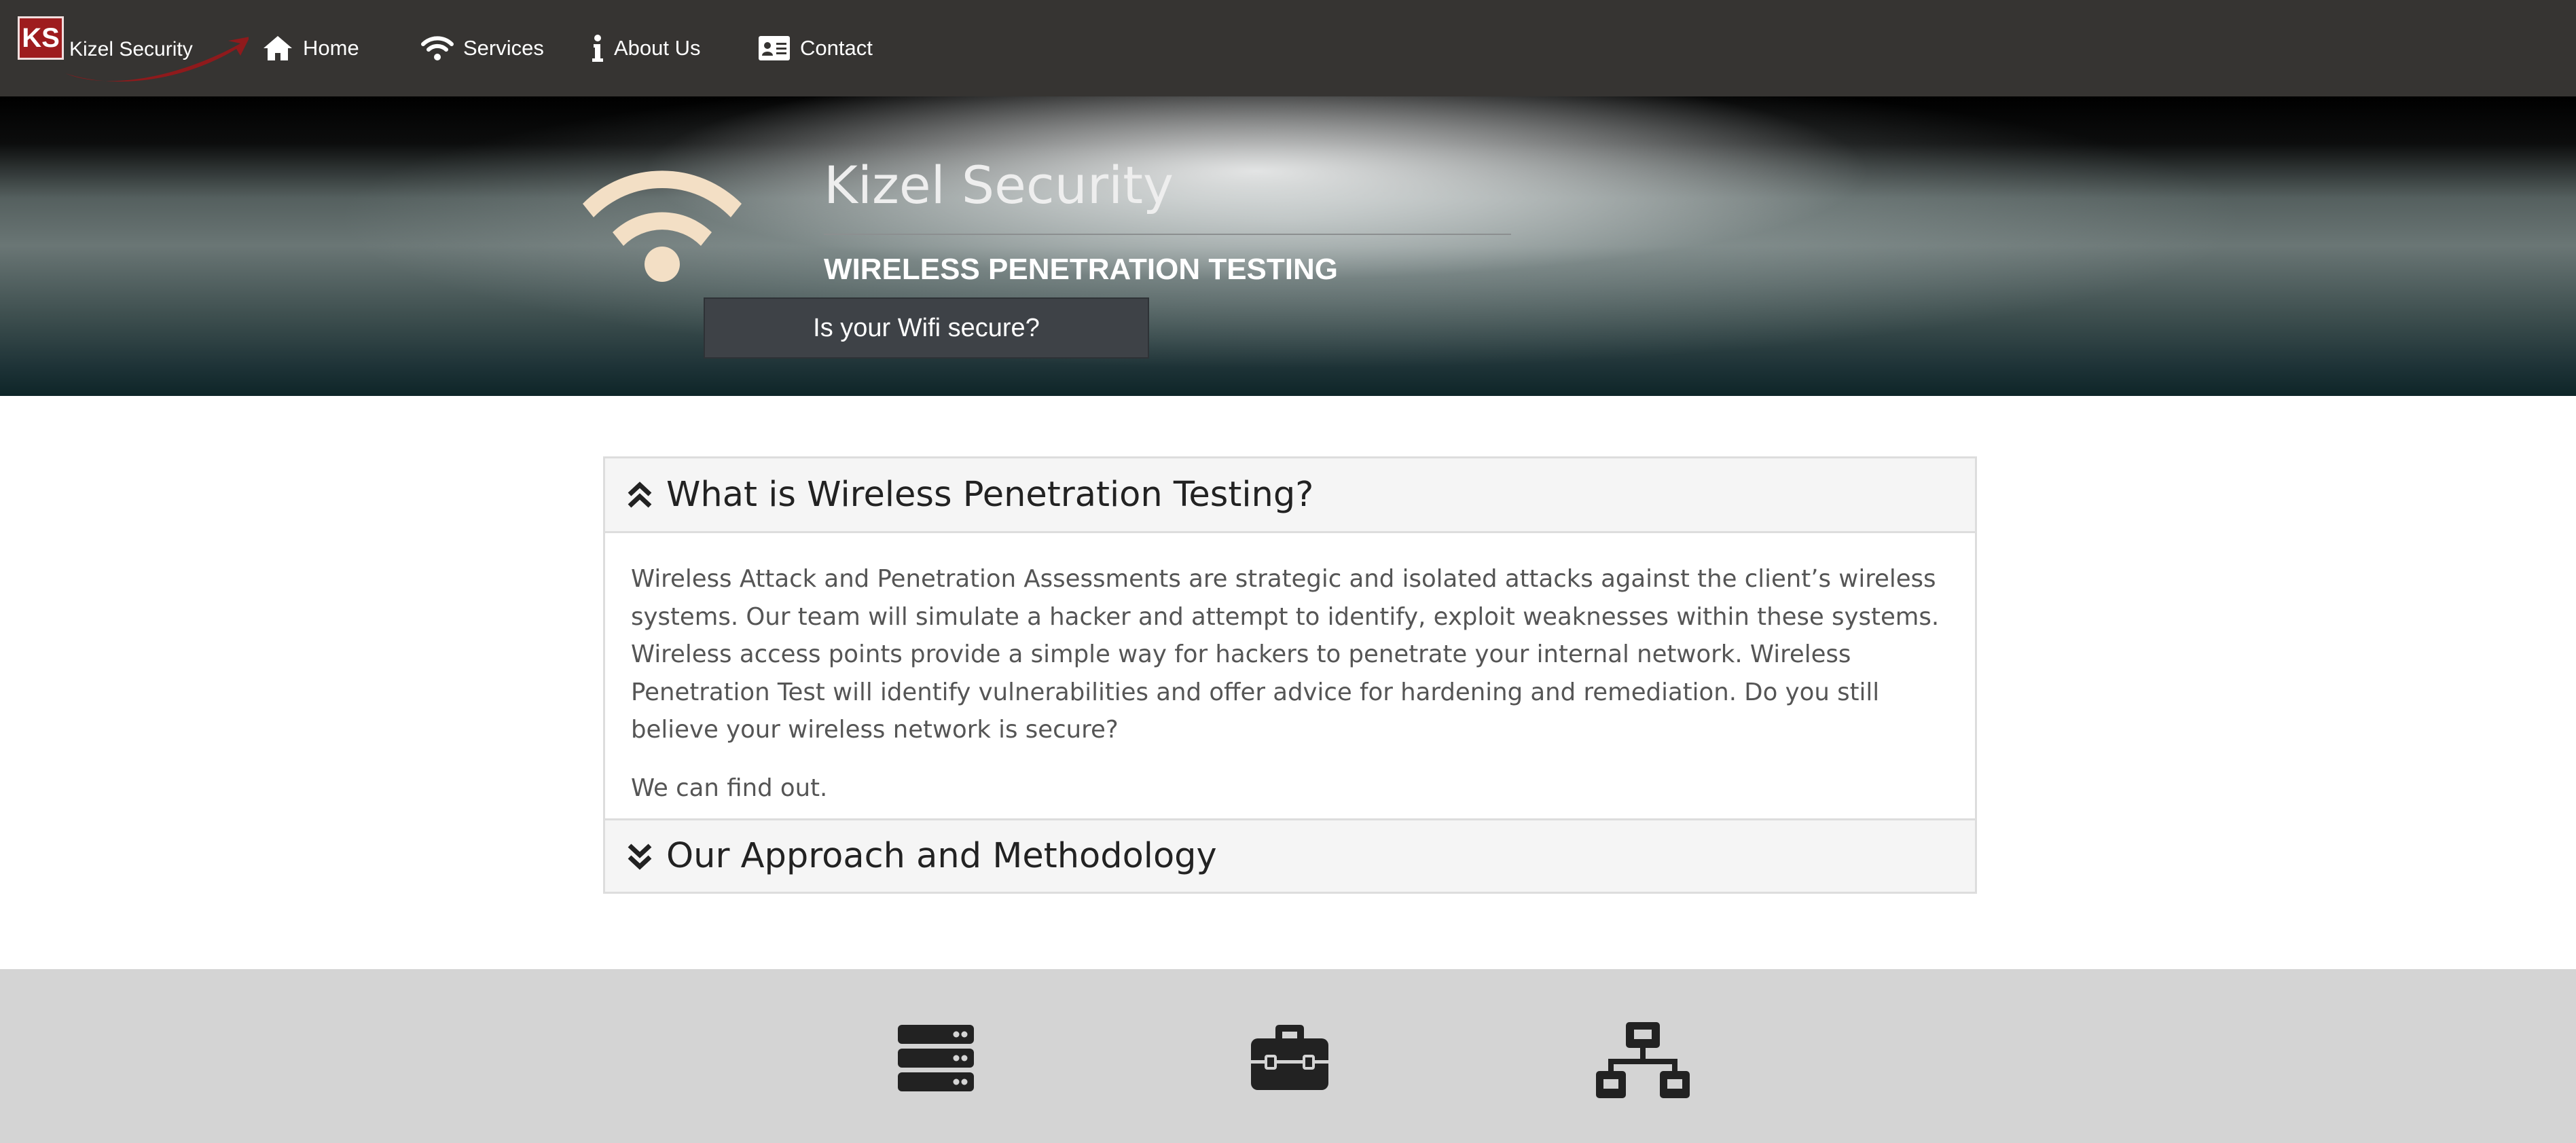 The height and width of the screenshot is (1143, 2576). Describe the element at coordinates (1643, 1060) in the screenshot. I see `network-icon` at that location.